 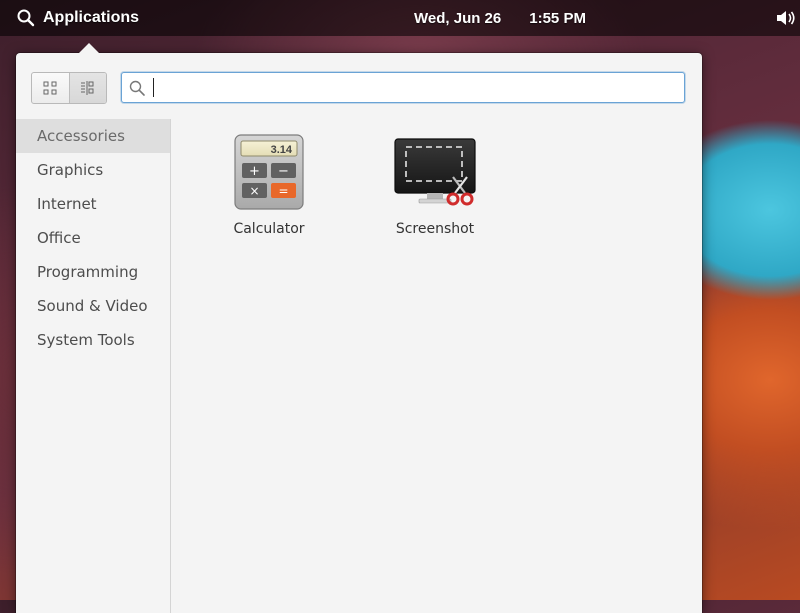 I want to click on applications-label: Applications, so click(x=91, y=17).